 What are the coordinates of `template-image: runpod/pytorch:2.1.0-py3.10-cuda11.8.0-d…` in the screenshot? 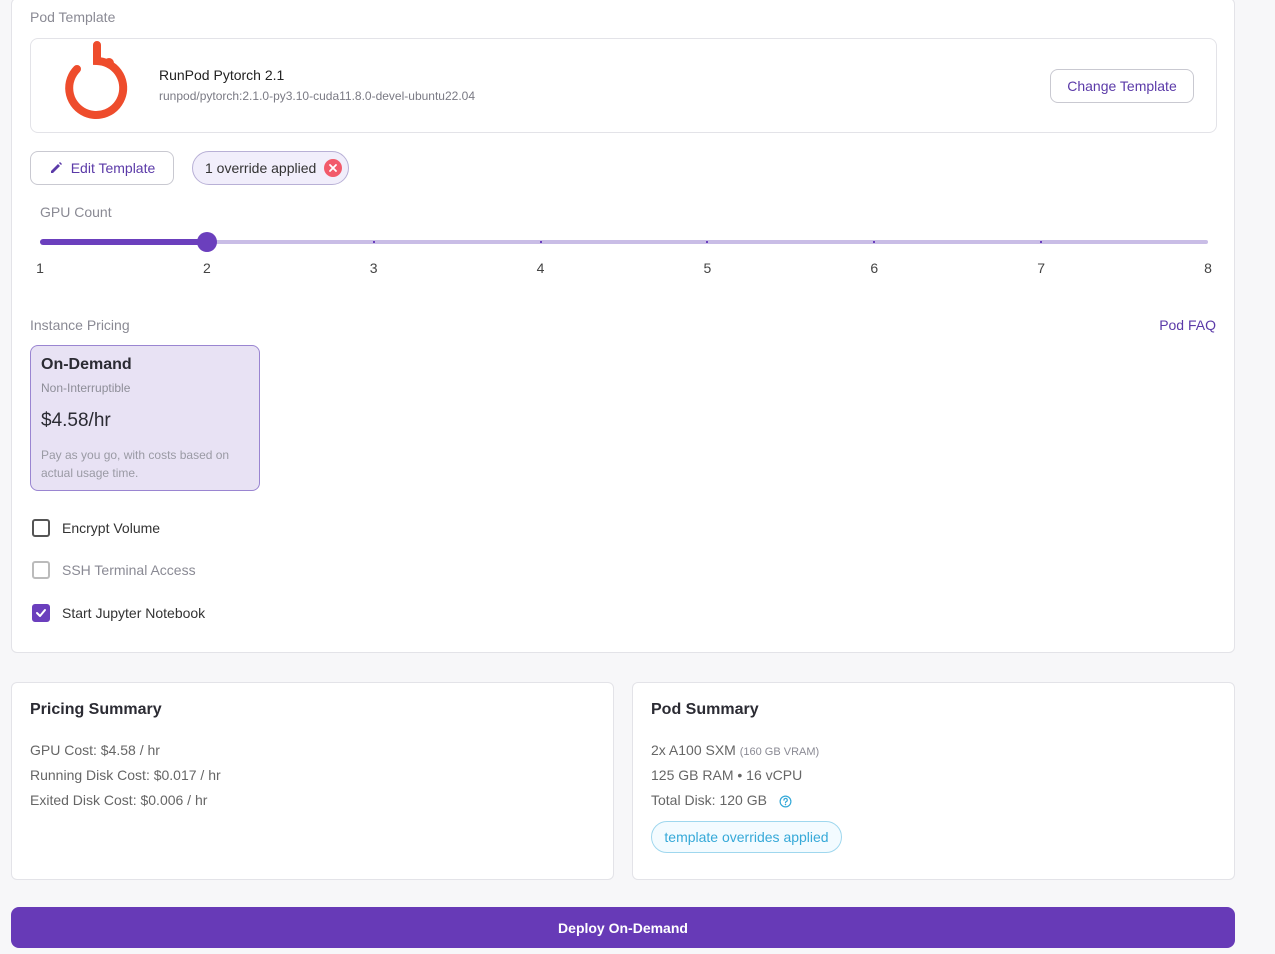 It's located at (317, 96).